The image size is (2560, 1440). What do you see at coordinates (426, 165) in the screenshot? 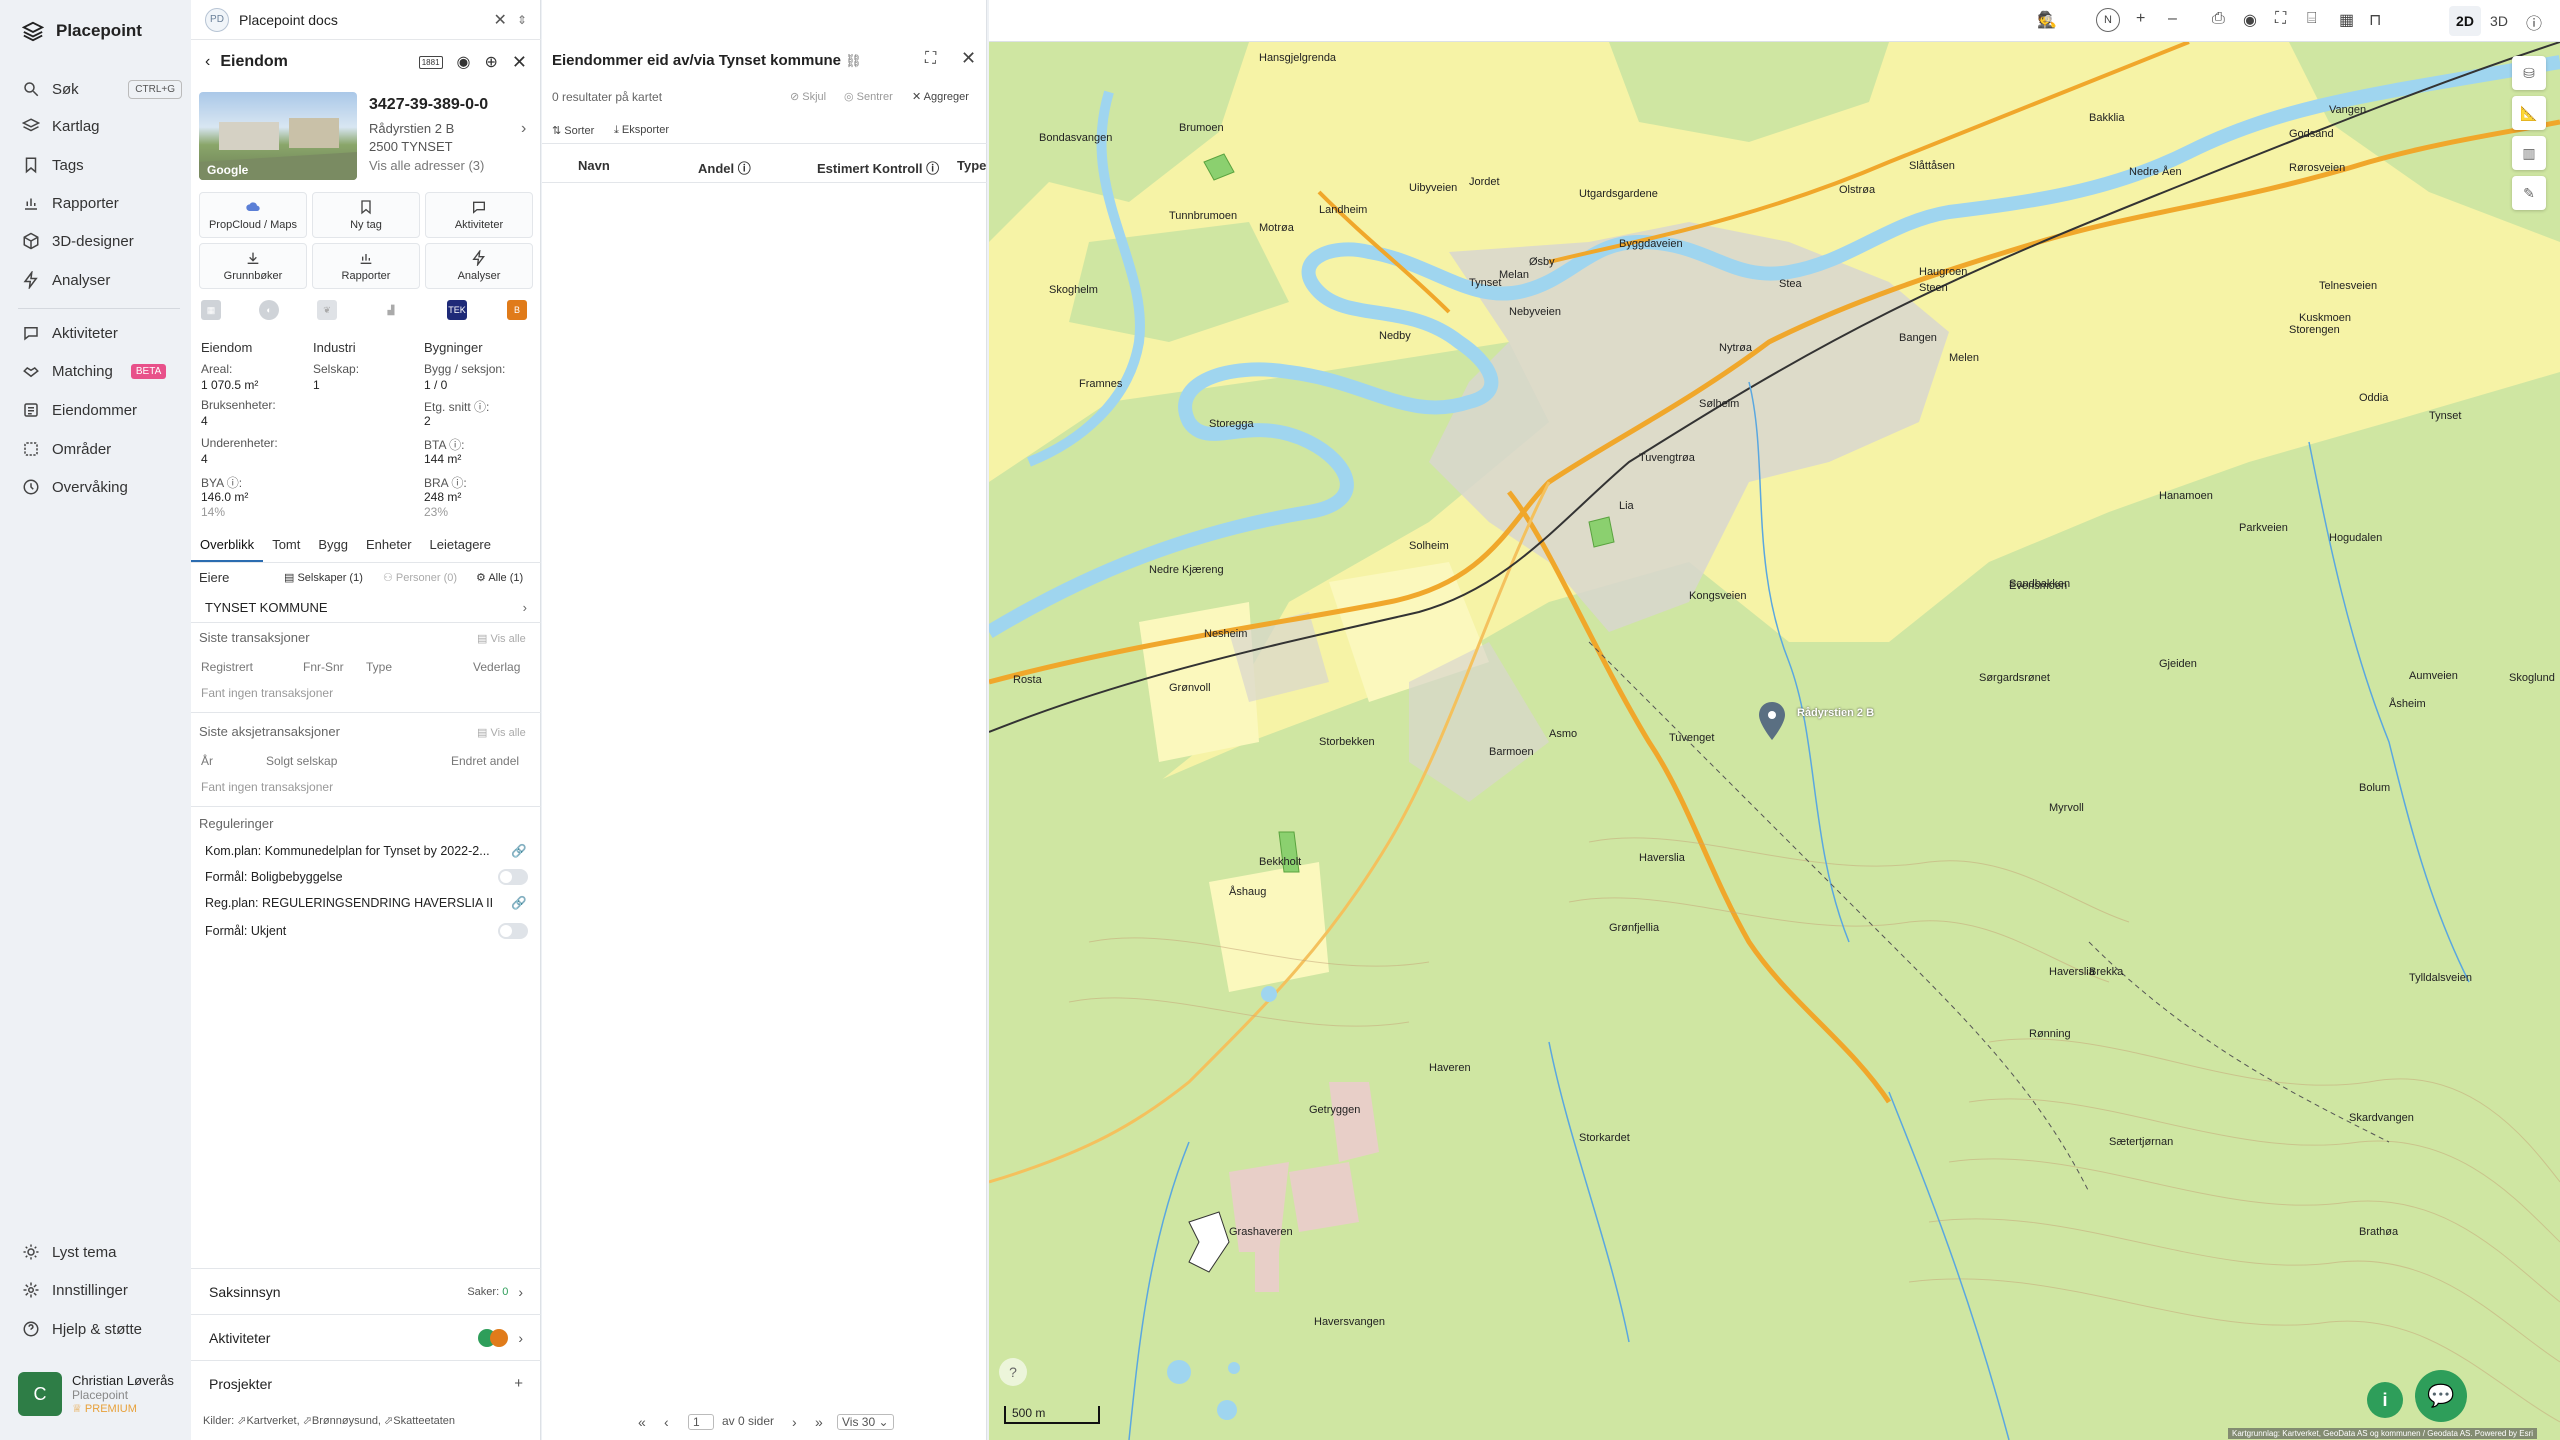
I see `show-all-addresses-link: Vis alle adresser (3)` at bounding box center [426, 165].